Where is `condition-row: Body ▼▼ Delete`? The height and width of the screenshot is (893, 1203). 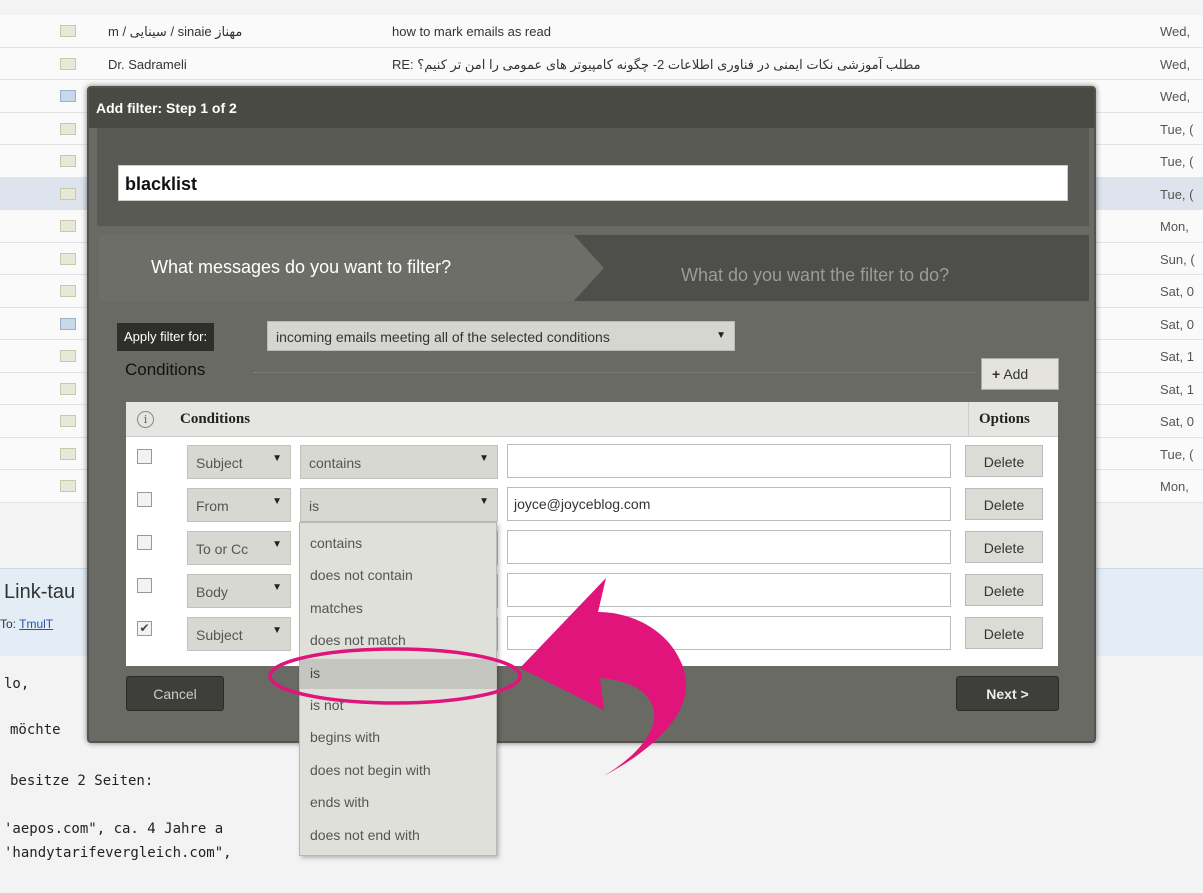 condition-row: Body ▼▼ Delete is located at coordinates (592, 589).